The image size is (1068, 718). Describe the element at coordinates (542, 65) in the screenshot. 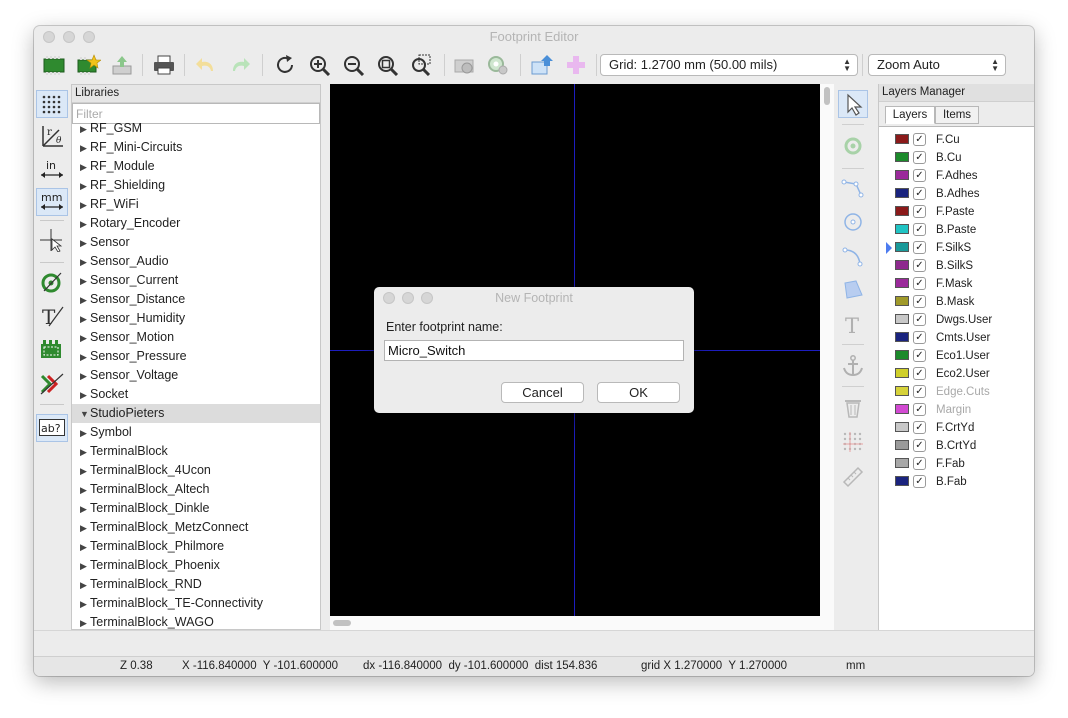

I see `load-from-board-button` at that location.